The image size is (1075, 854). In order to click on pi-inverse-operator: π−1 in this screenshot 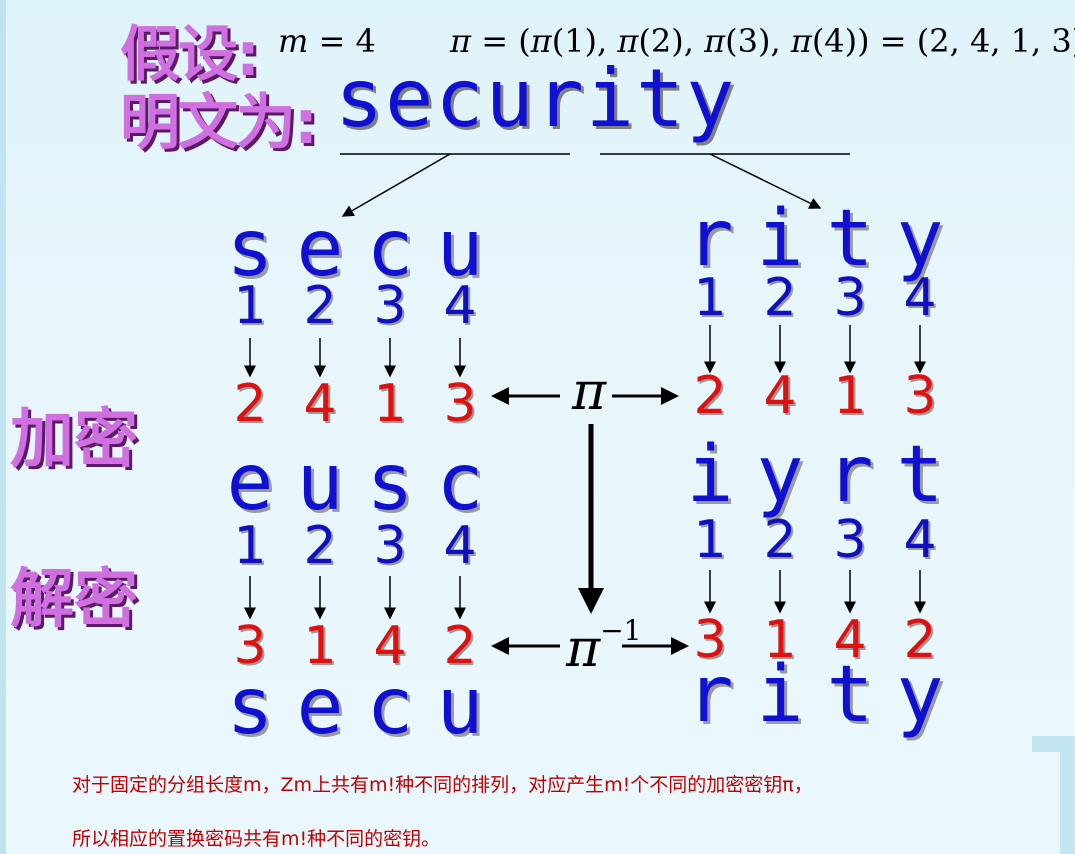, I will do `click(603, 646)`.